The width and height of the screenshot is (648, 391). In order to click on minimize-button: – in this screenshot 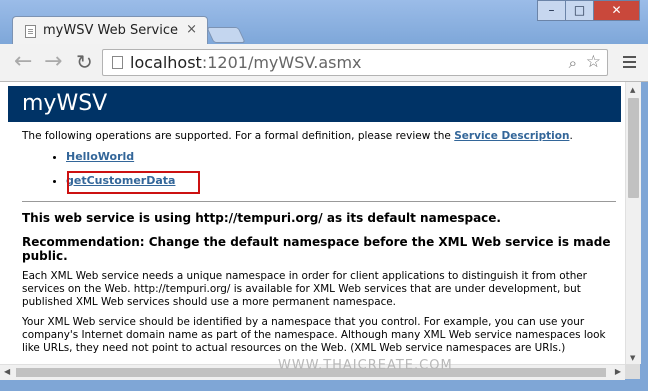, I will do `click(551, 10)`.